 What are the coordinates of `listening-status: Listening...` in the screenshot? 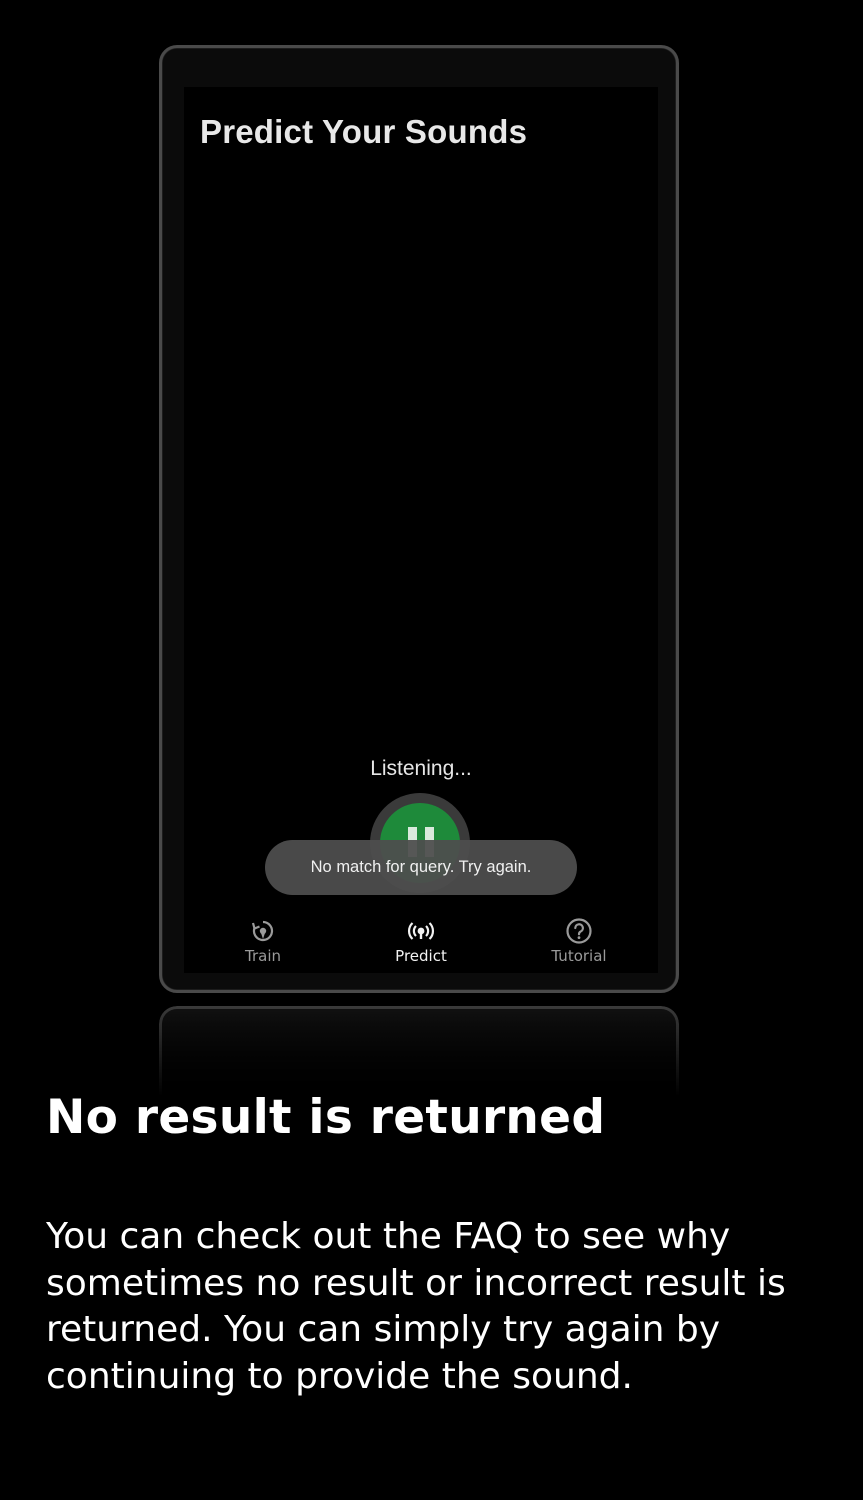 It's located at (421, 768).